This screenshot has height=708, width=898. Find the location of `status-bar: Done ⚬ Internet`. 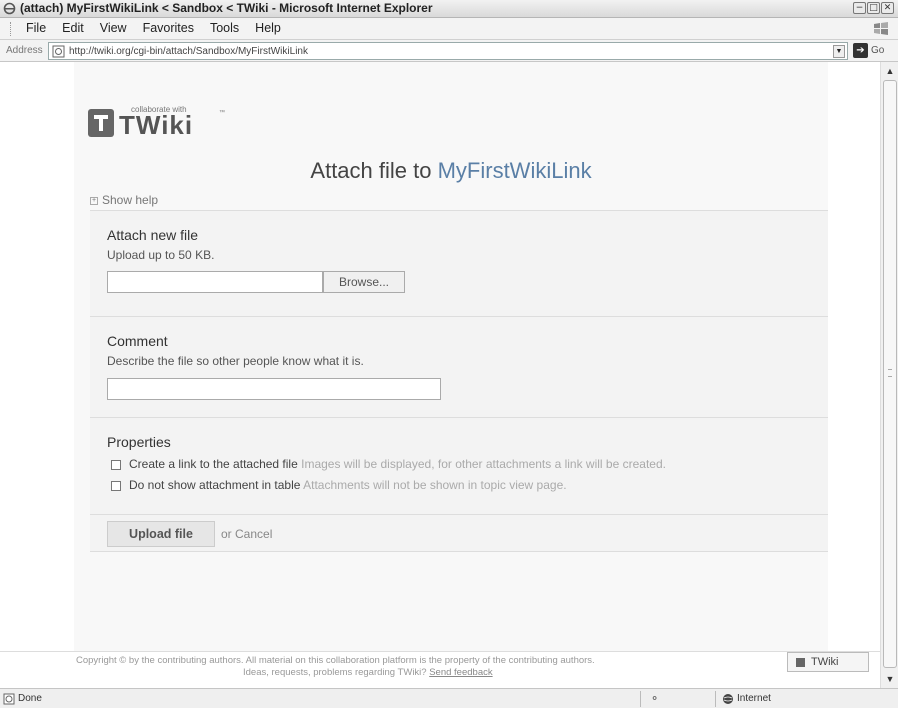

status-bar: Done ⚬ Internet is located at coordinates (449, 698).